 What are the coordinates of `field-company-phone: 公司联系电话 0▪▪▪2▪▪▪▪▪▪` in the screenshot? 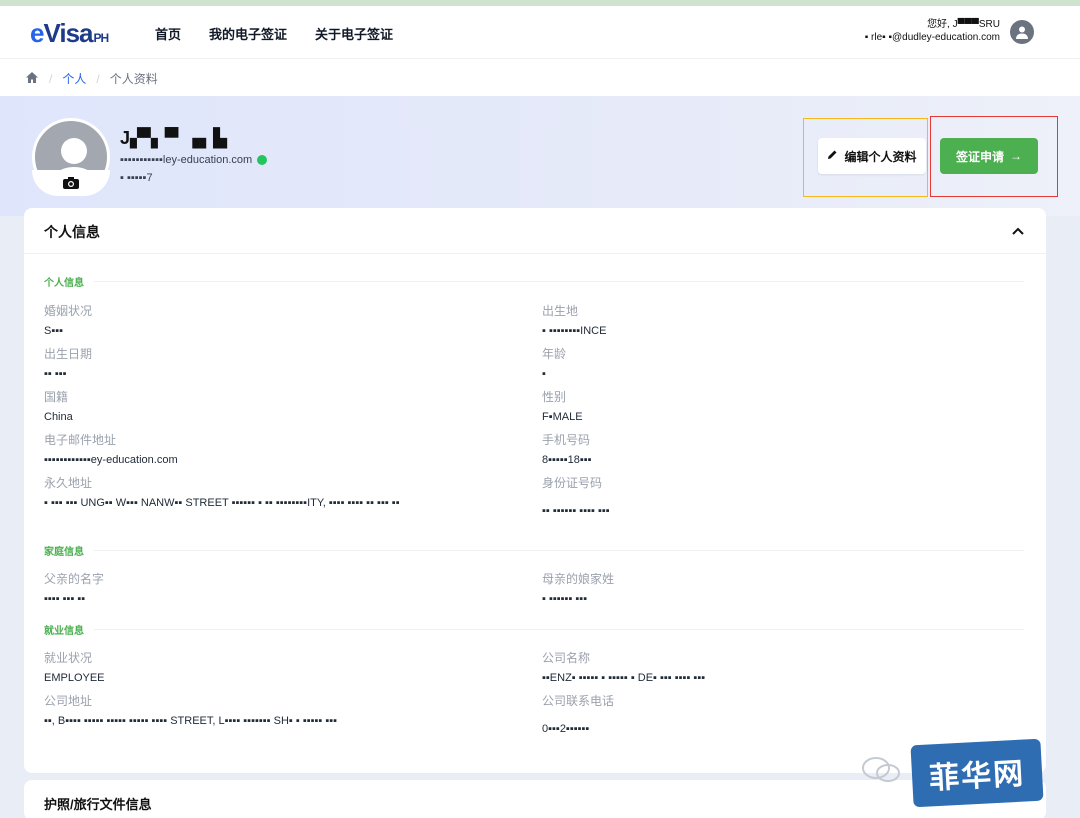 It's located at (578, 714).